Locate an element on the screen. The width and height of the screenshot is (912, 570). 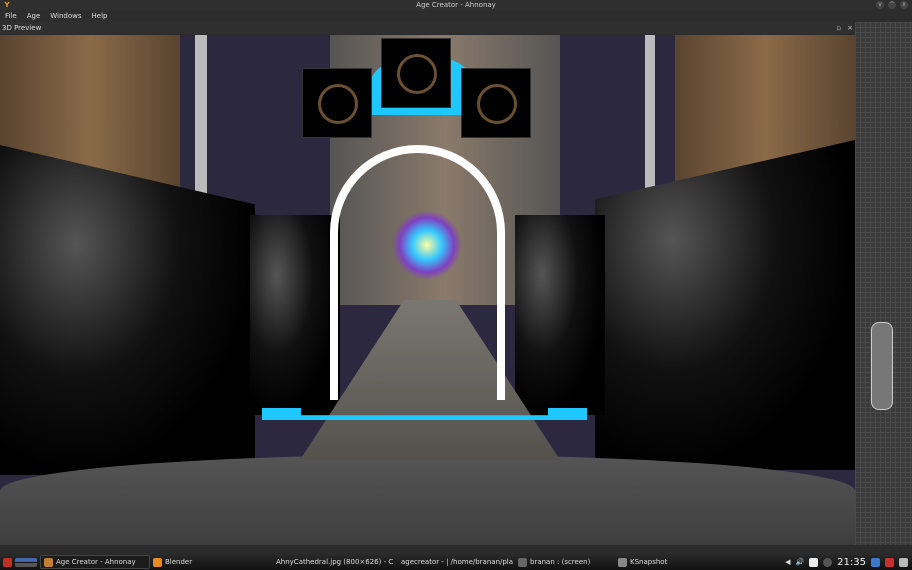
trash-icon is located at coordinates (903, 562).